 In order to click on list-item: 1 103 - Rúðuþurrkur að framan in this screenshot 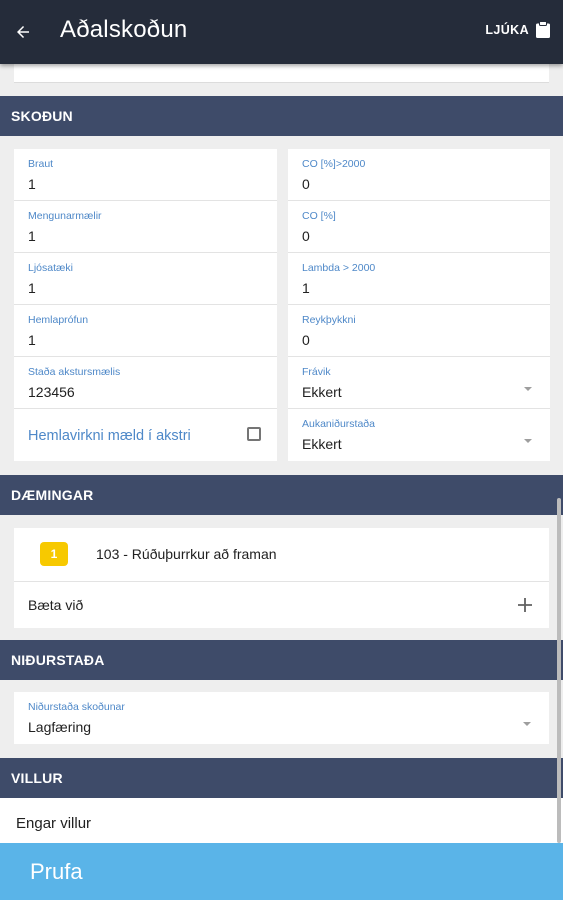, I will do `click(281, 555)`.